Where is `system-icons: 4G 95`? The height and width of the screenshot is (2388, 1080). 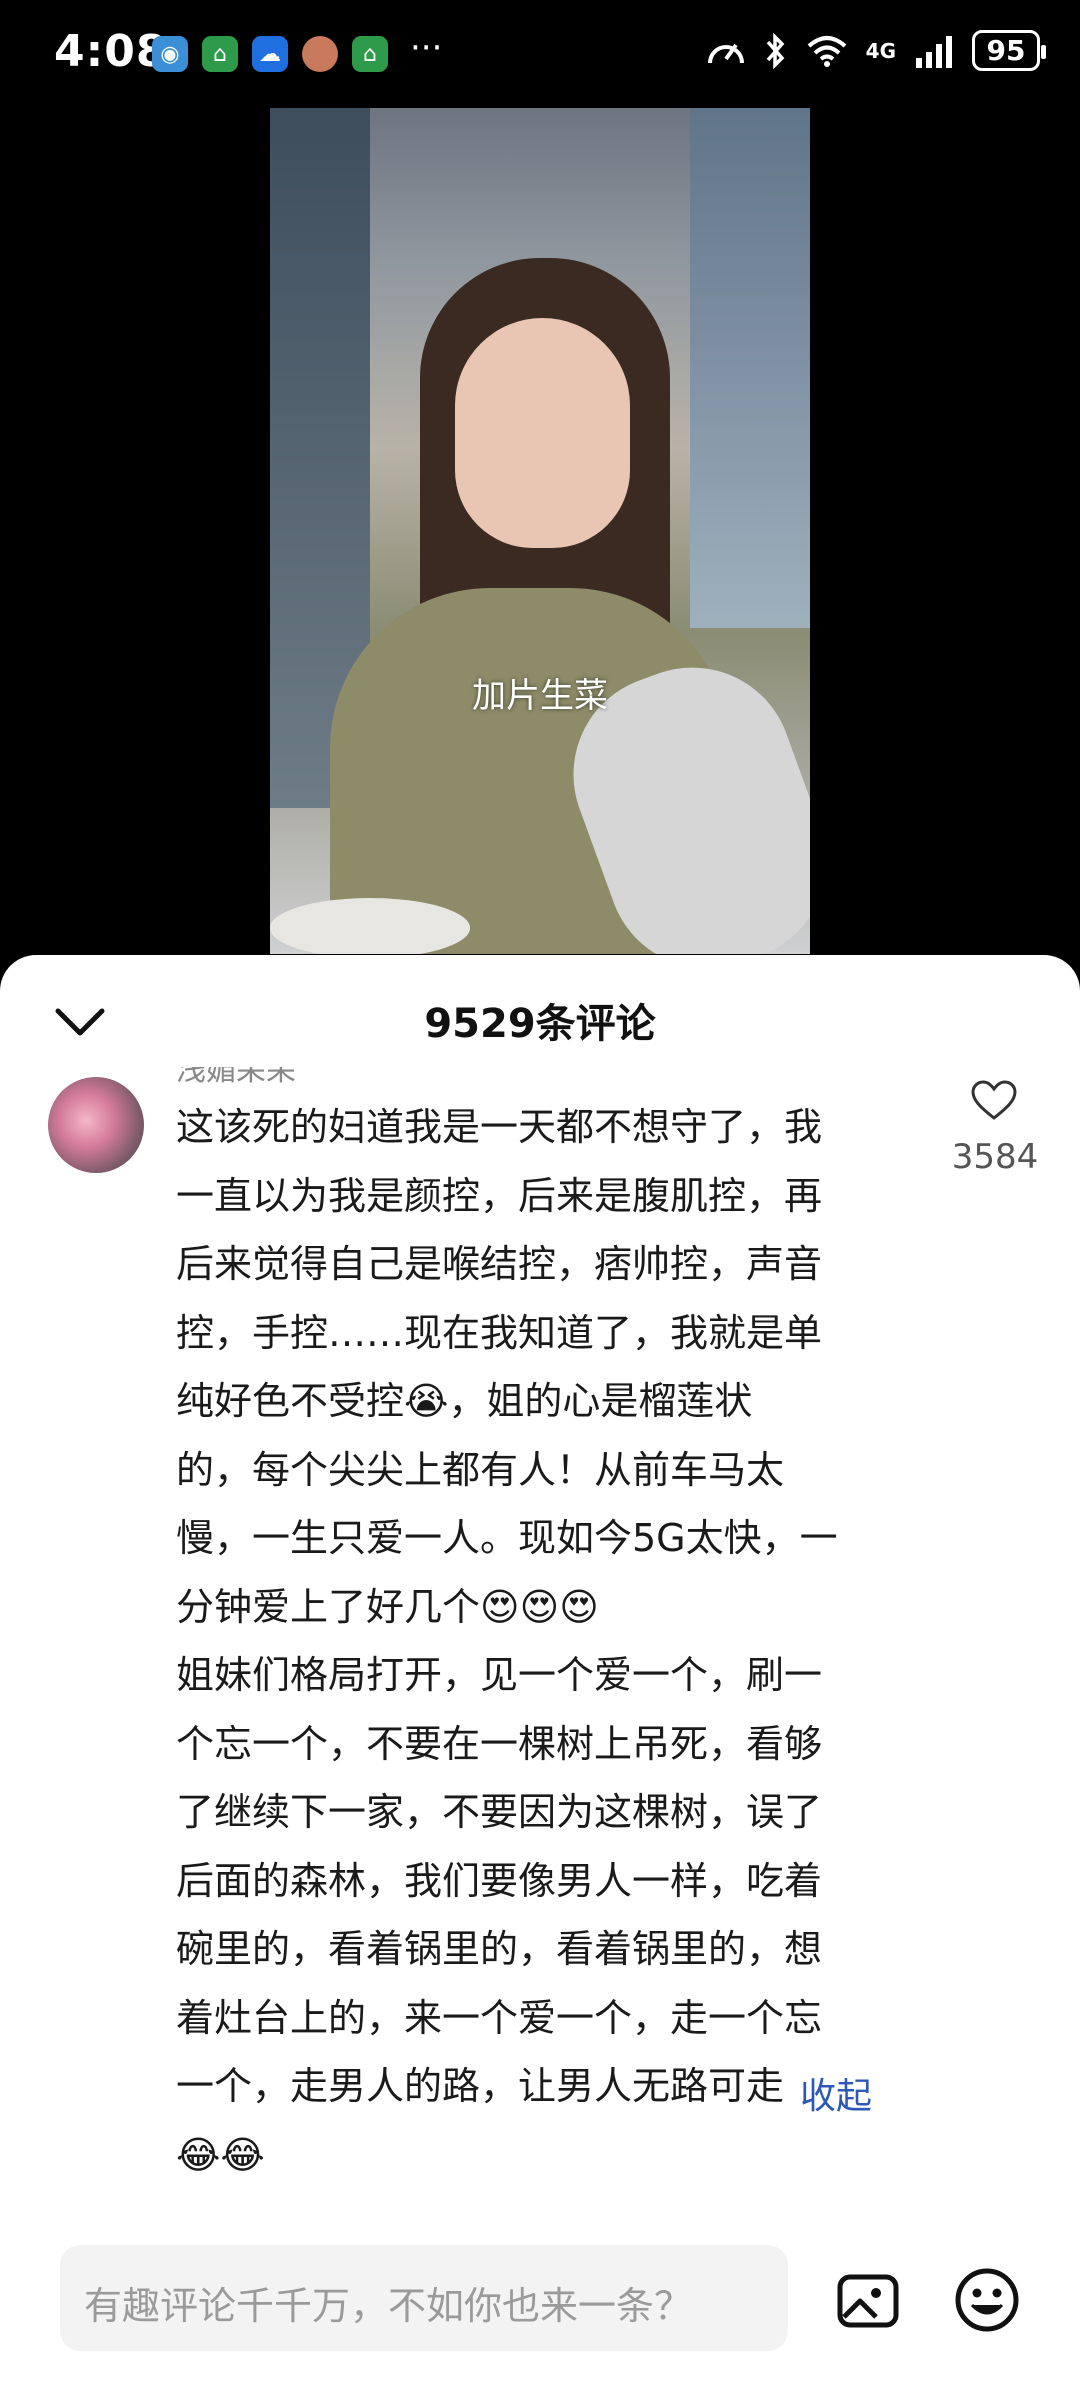
system-icons: 4G 95 is located at coordinates (876, 50).